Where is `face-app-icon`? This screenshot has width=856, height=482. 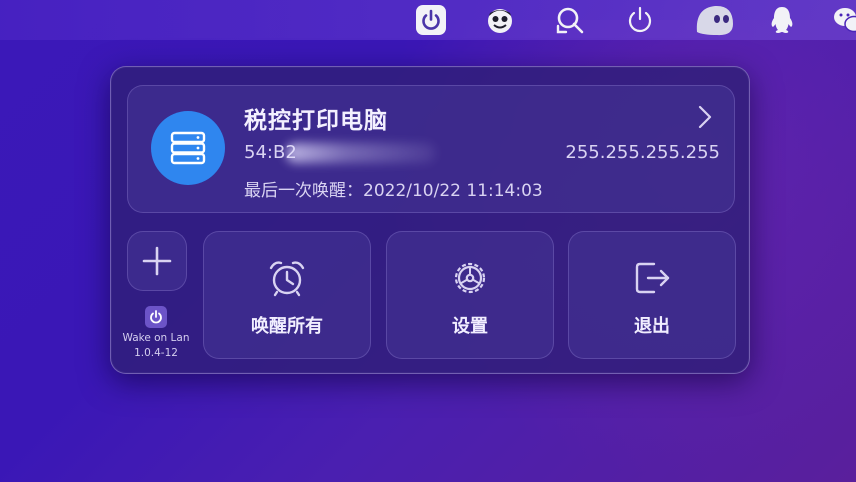
face-app-icon is located at coordinates (500, 20).